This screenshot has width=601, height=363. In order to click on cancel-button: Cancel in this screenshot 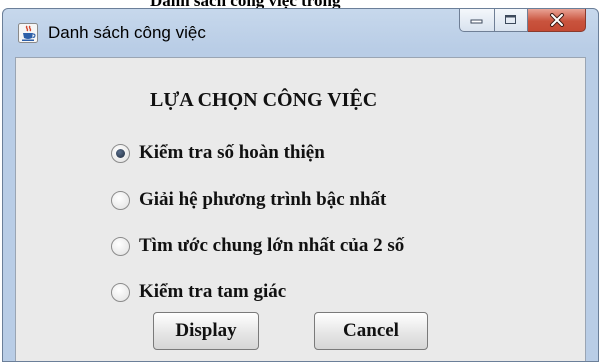, I will do `click(371, 331)`.